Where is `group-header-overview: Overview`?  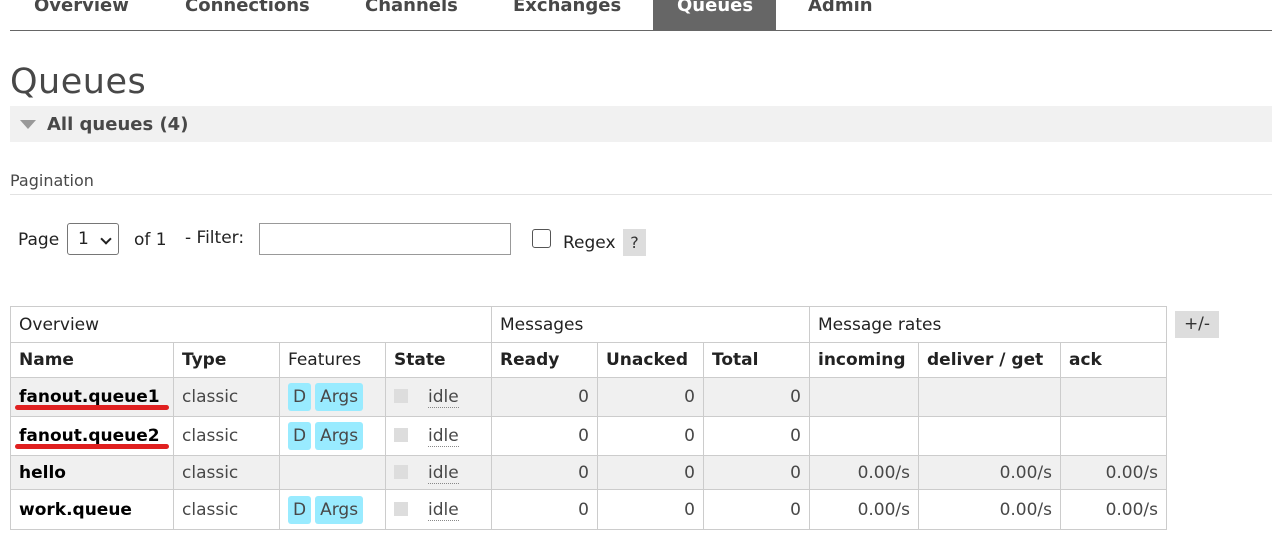 group-header-overview: Overview is located at coordinates (251, 324).